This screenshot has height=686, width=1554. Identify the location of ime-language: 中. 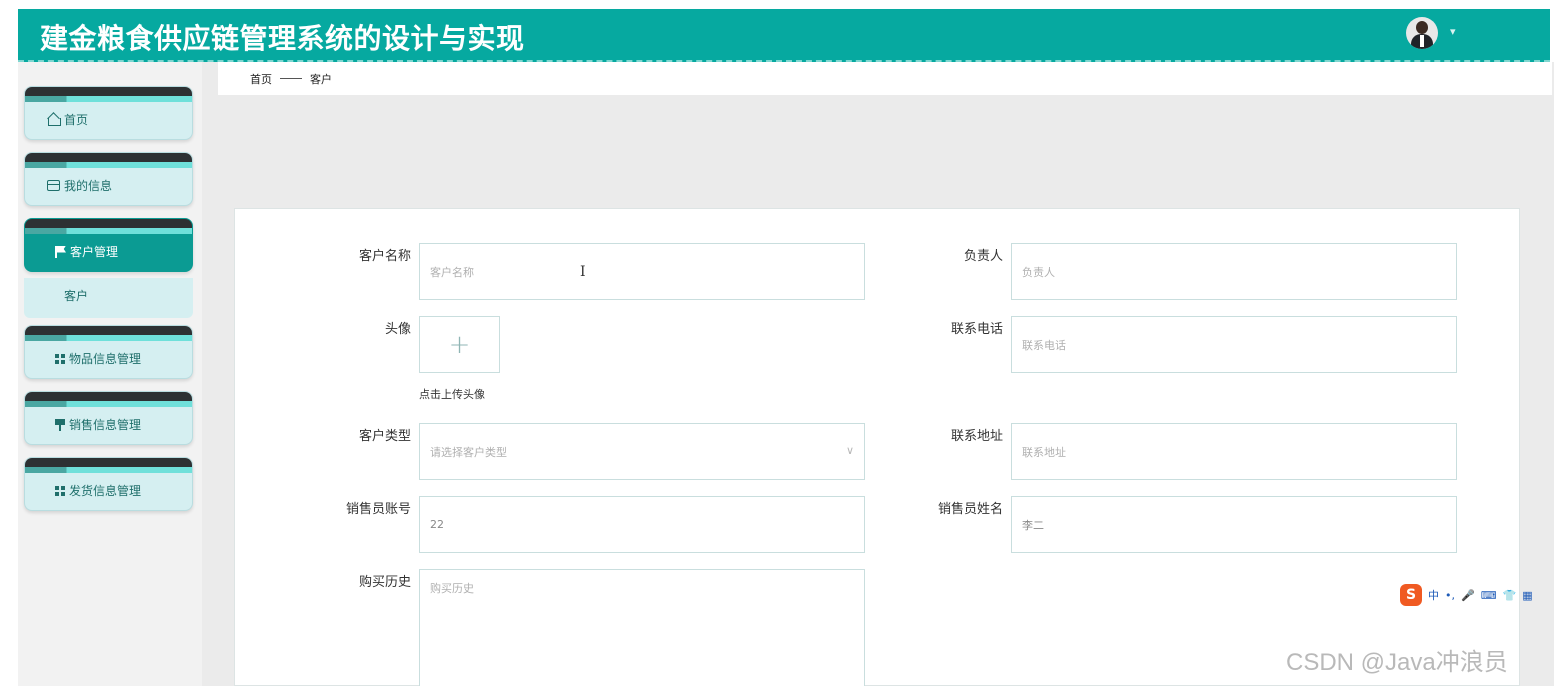
(1433, 595).